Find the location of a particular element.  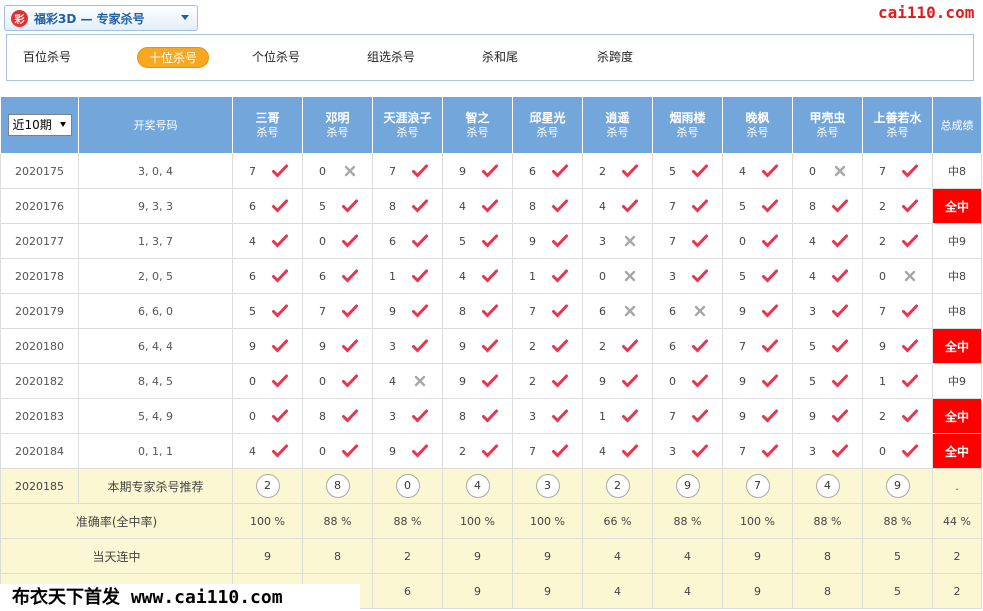

recommend-cell: 0 is located at coordinates (407, 486).